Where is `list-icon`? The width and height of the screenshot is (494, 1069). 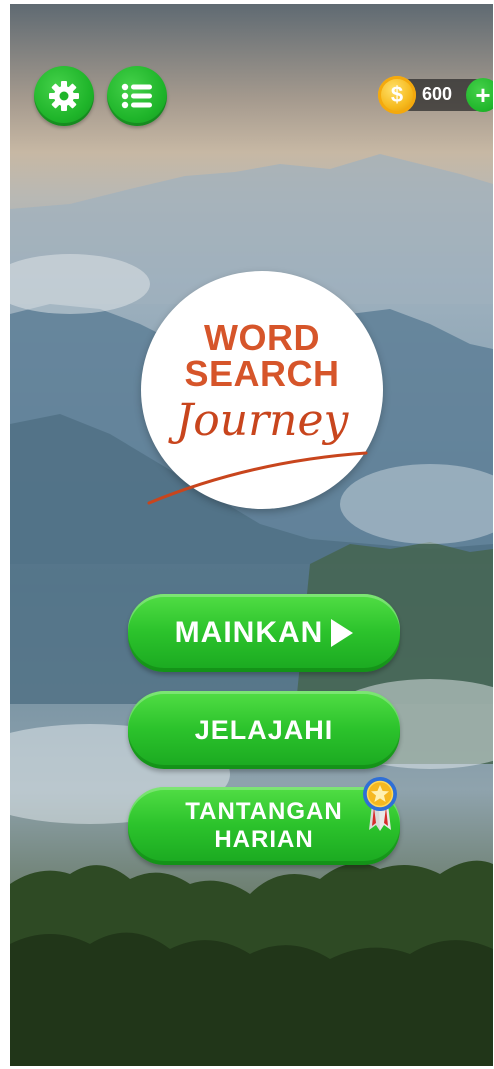 list-icon is located at coordinates (136, 96).